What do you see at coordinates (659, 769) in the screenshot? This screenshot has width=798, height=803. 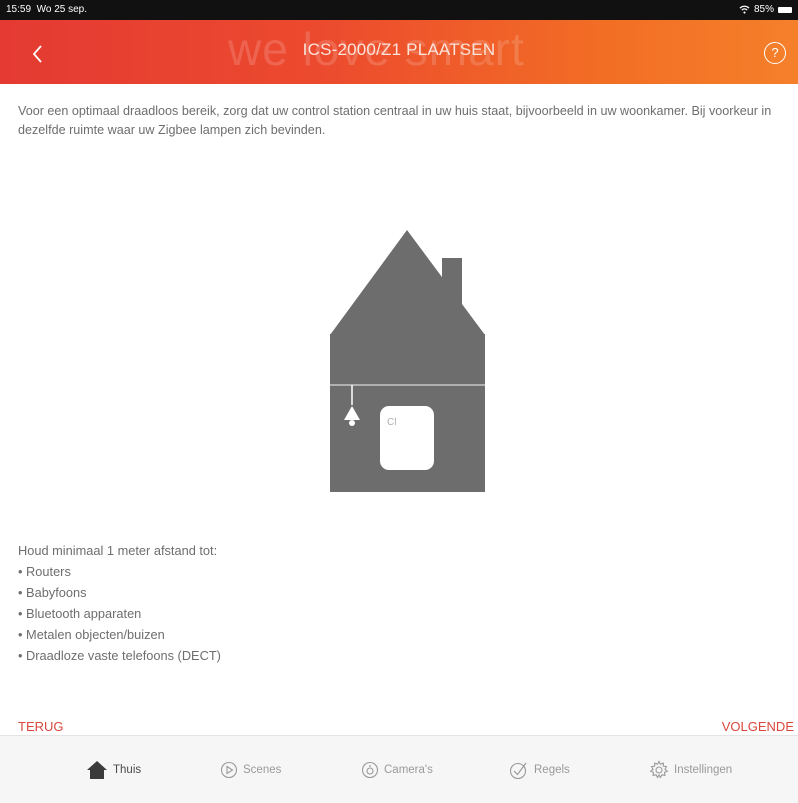 I see `gear-icon` at bounding box center [659, 769].